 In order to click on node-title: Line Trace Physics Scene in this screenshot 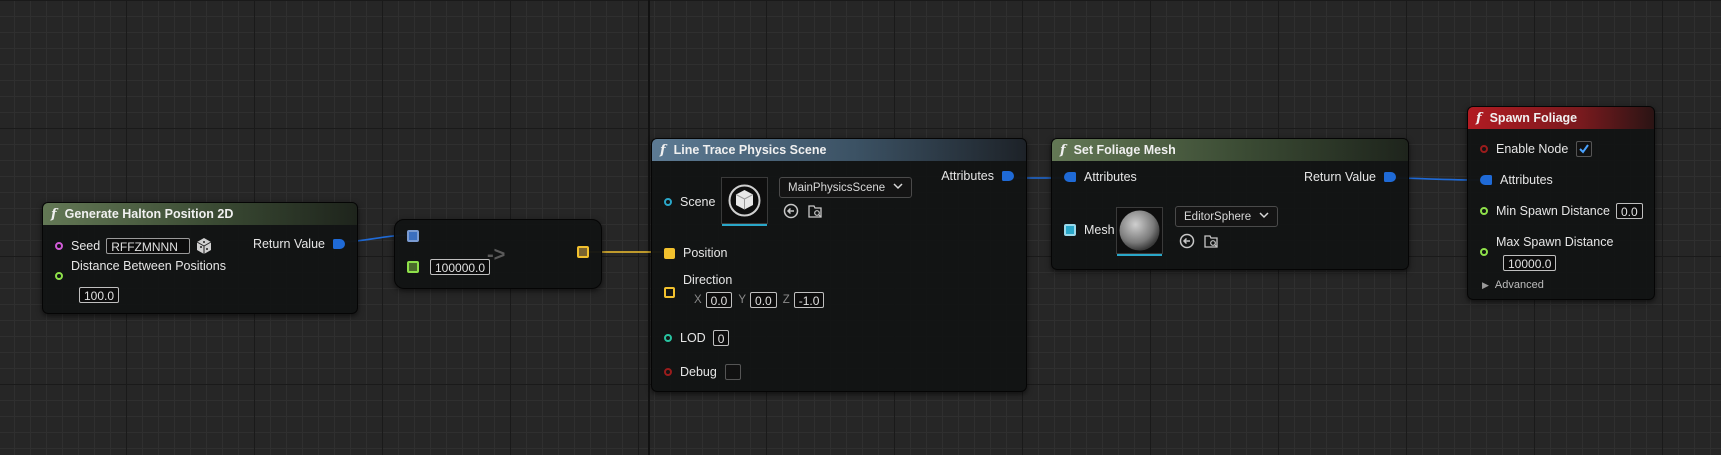, I will do `click(750, 150)`.